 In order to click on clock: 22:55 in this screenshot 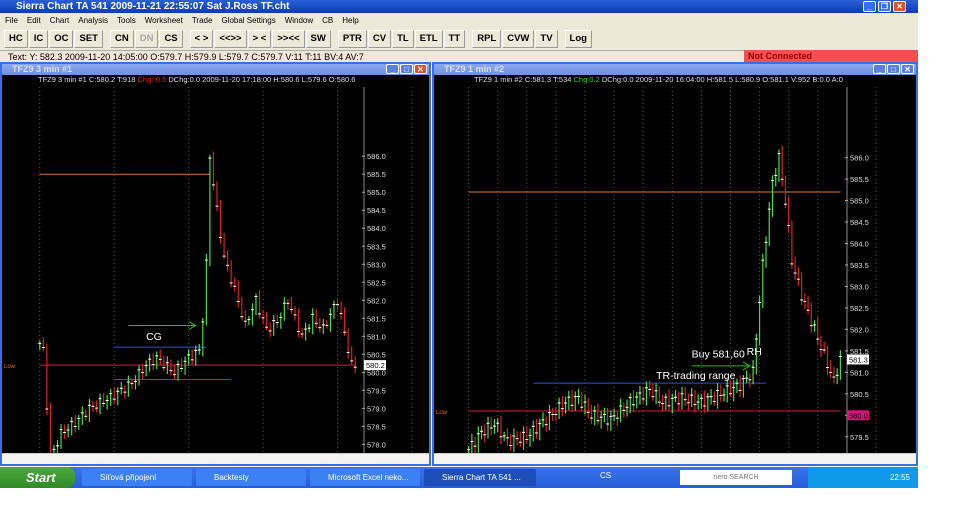, I will do `click(899, 477)`.